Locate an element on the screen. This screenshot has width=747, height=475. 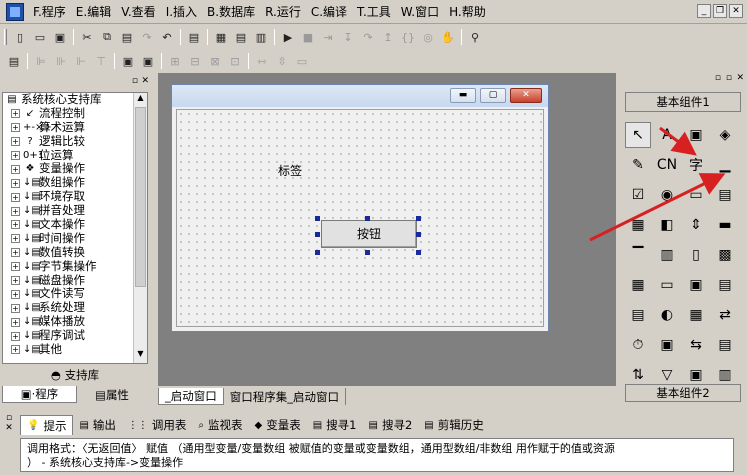
tree-item: + ↓▤ 拼音处理 is located at coordinates (75, 210).